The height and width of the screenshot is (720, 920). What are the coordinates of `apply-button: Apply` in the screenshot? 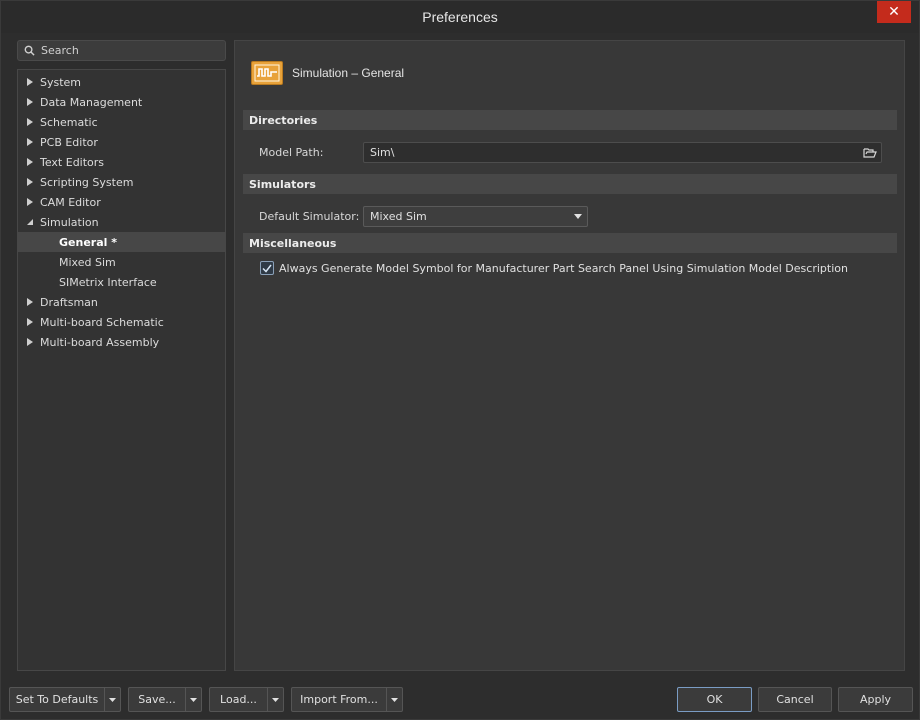 It's located at (875, 699).